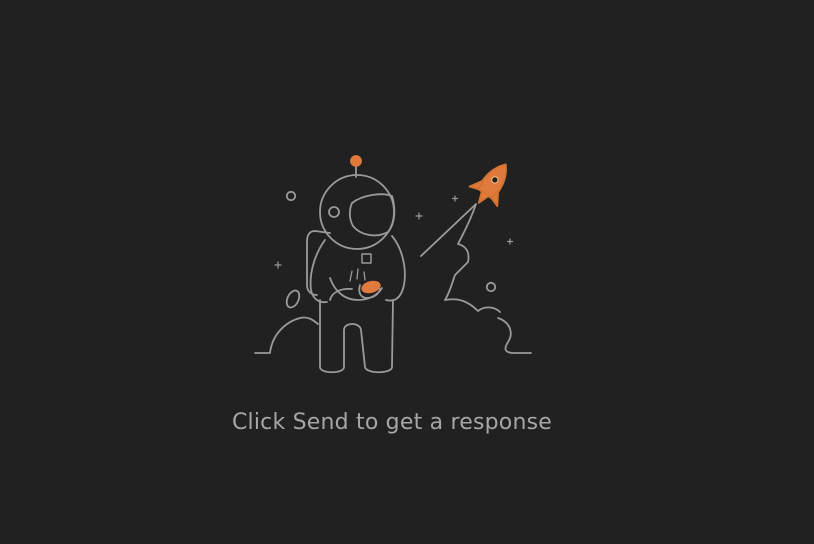 This screenshot has width=814, height=544. What do you see at coordinates (391, 422) in the screenshot?
I see `empty-state-message: Click Send to get a response` at bounding box center [391, 422].